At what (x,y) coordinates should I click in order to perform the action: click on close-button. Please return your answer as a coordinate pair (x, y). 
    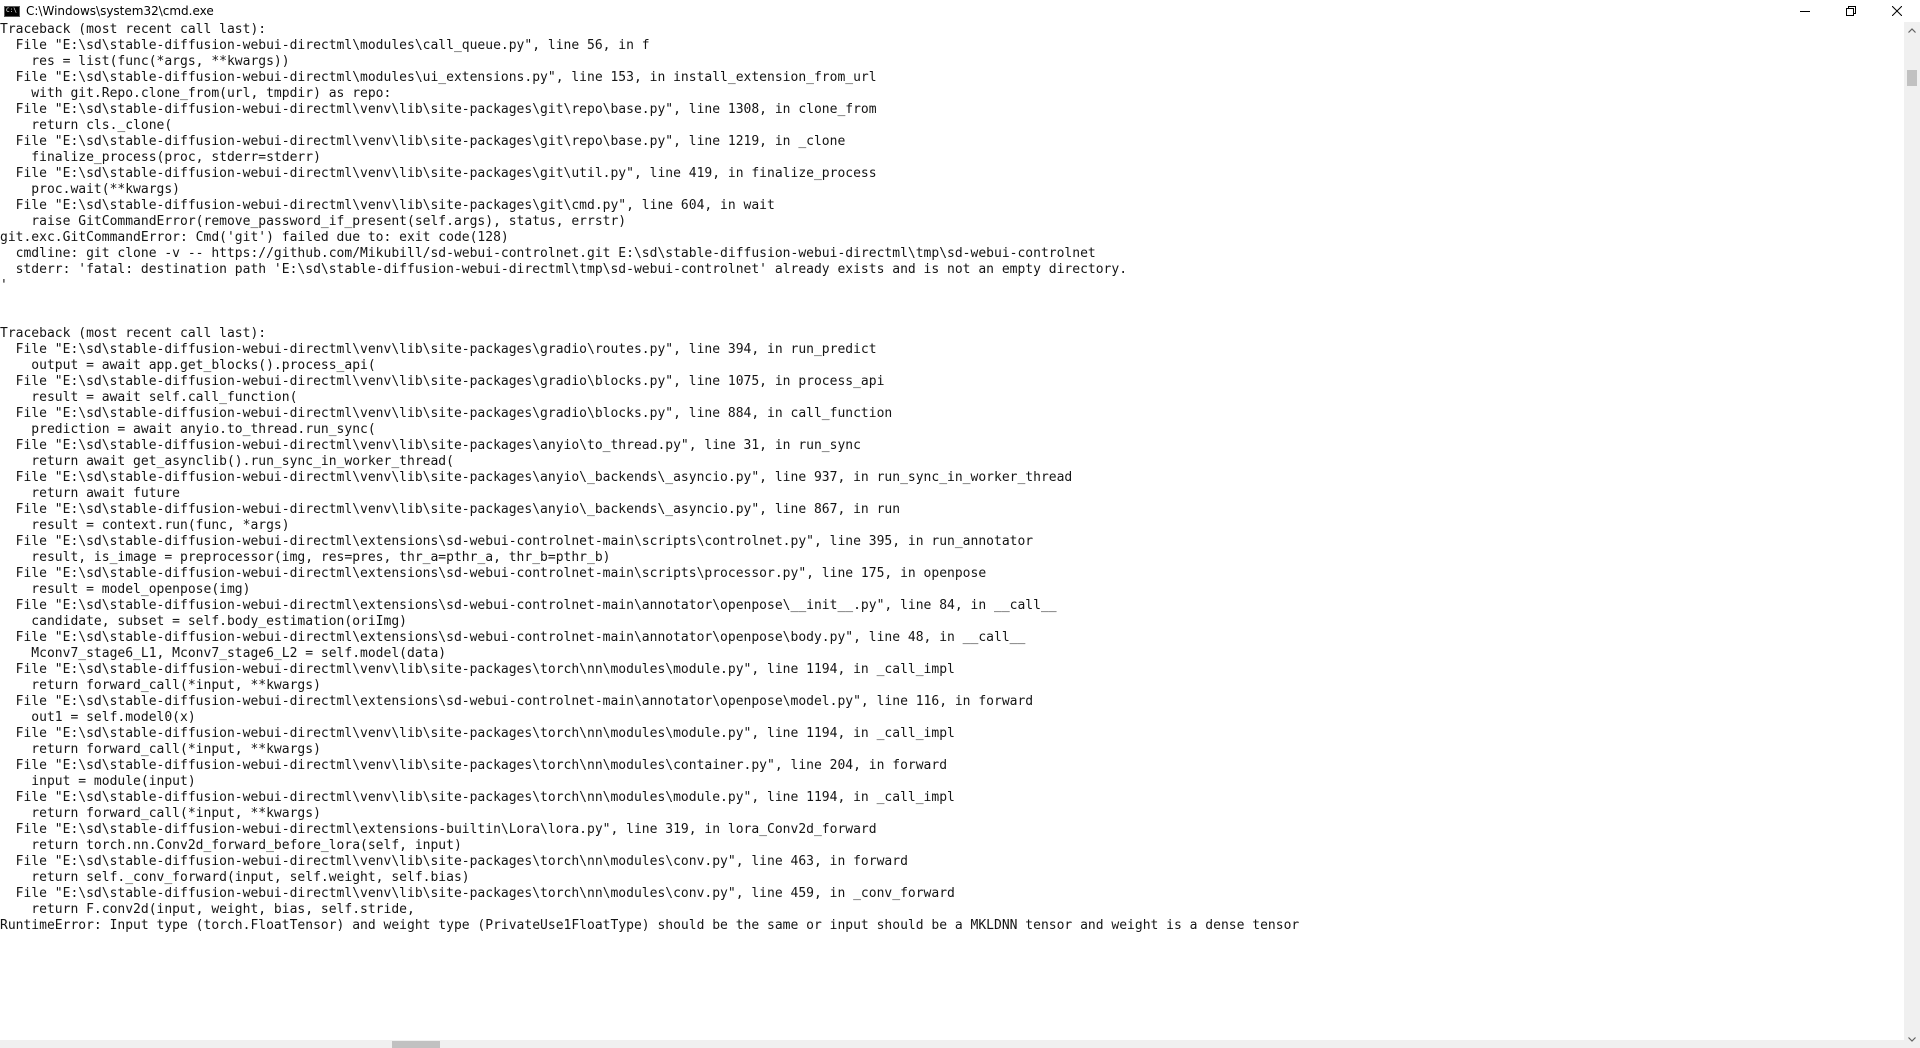
    Looking at the image, I should click on (1897, 11).